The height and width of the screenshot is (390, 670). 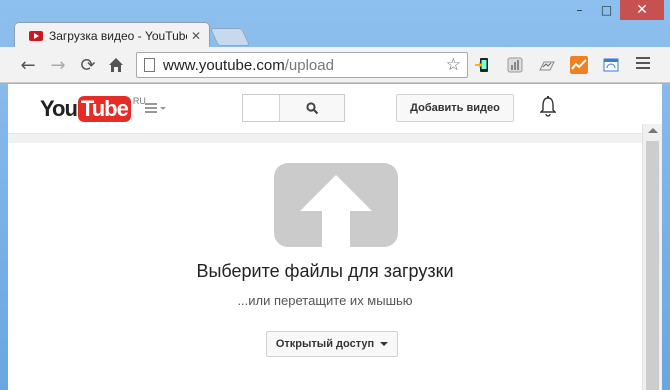 I want to click on extension-chart-icon, so click(x=515, y=65).